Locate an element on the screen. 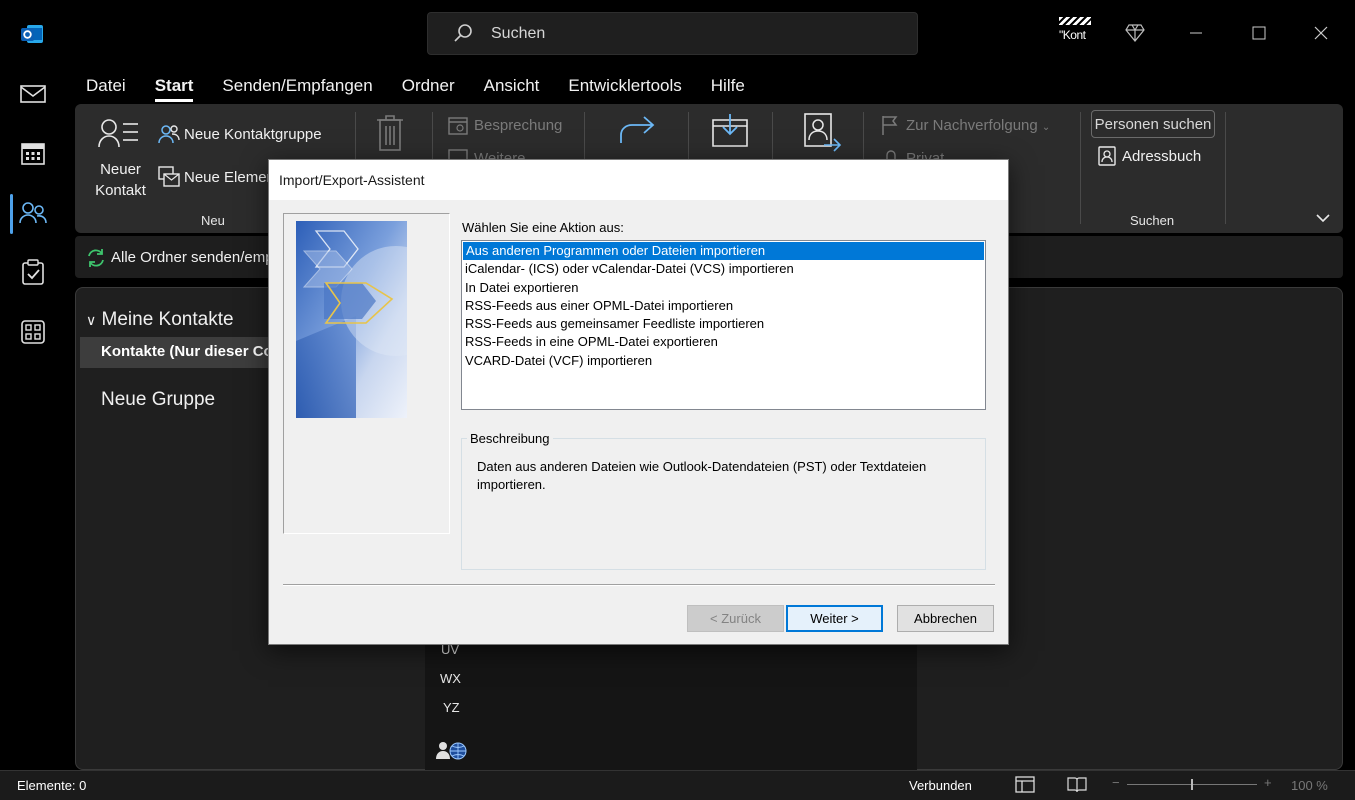  new-items-button: Neue Elemente is located at coordinates (227, 177).